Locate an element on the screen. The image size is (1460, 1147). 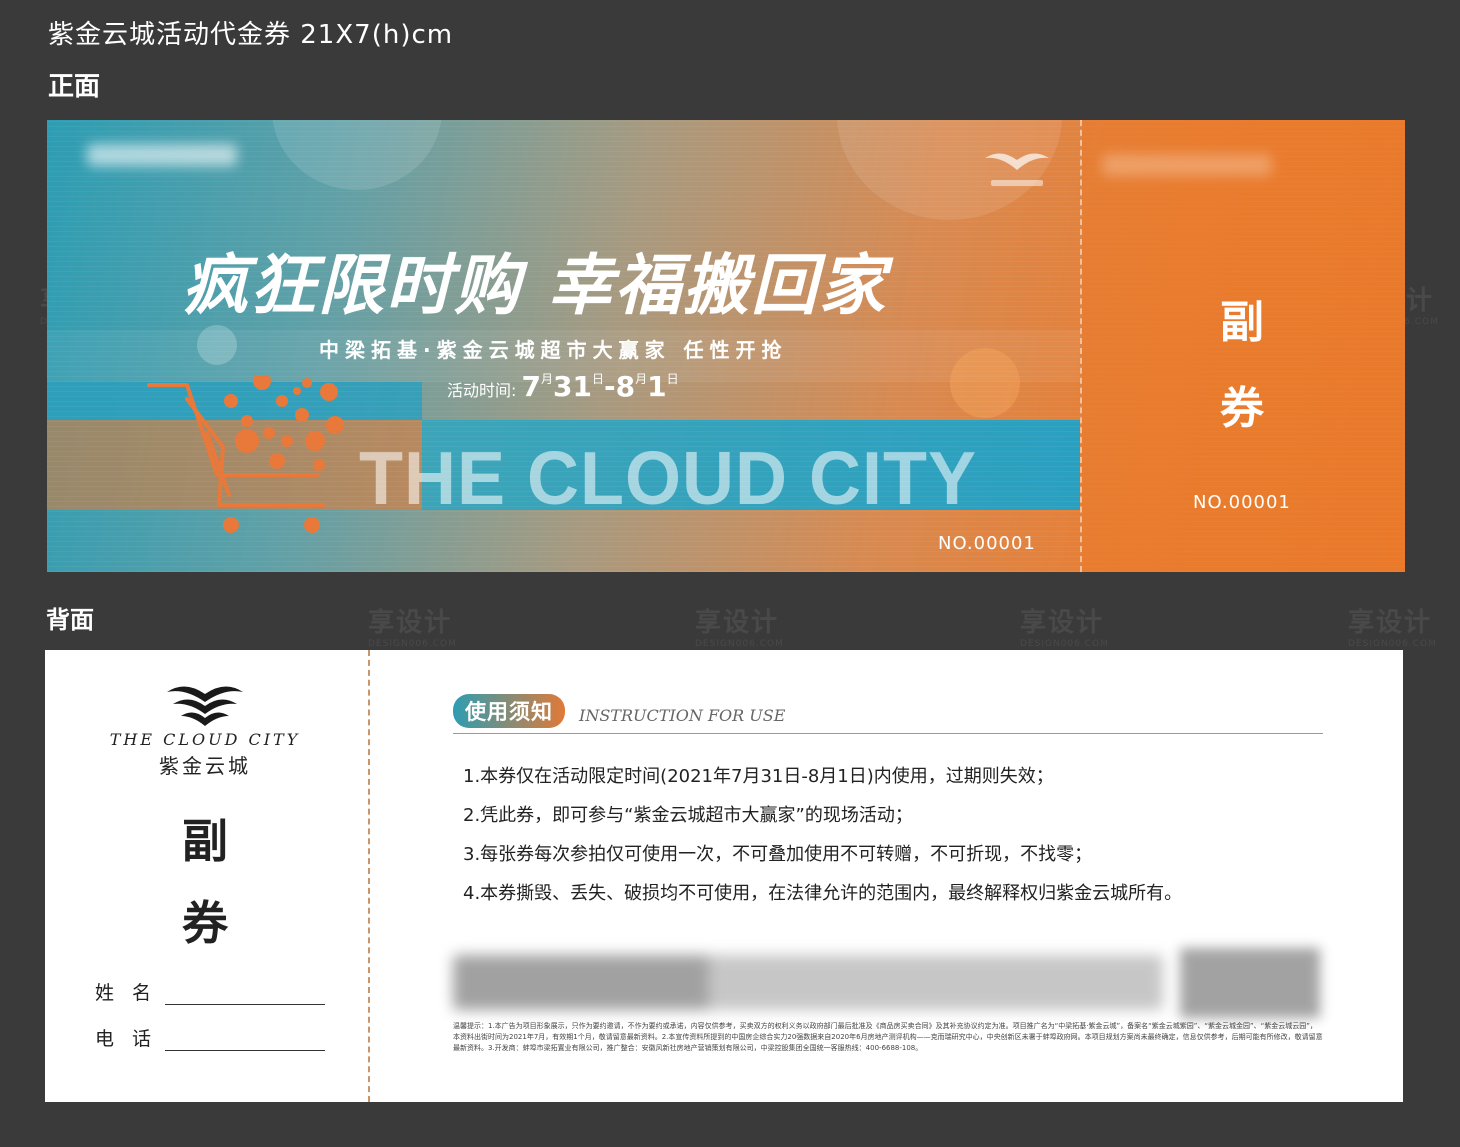
phone-input-line is located at coordinates (245, 1040).